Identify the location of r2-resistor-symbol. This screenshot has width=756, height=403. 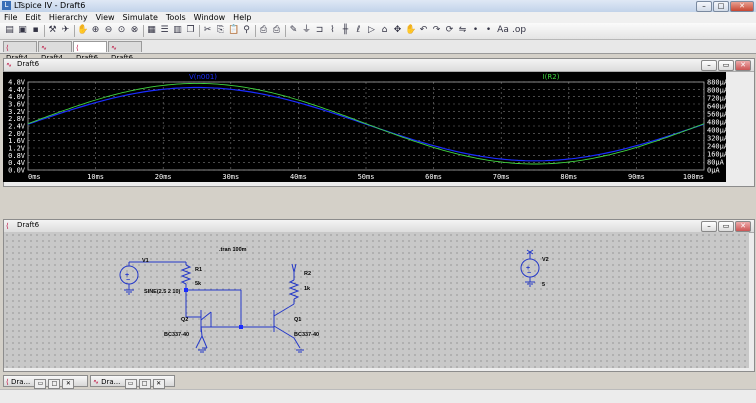
(294, 289).